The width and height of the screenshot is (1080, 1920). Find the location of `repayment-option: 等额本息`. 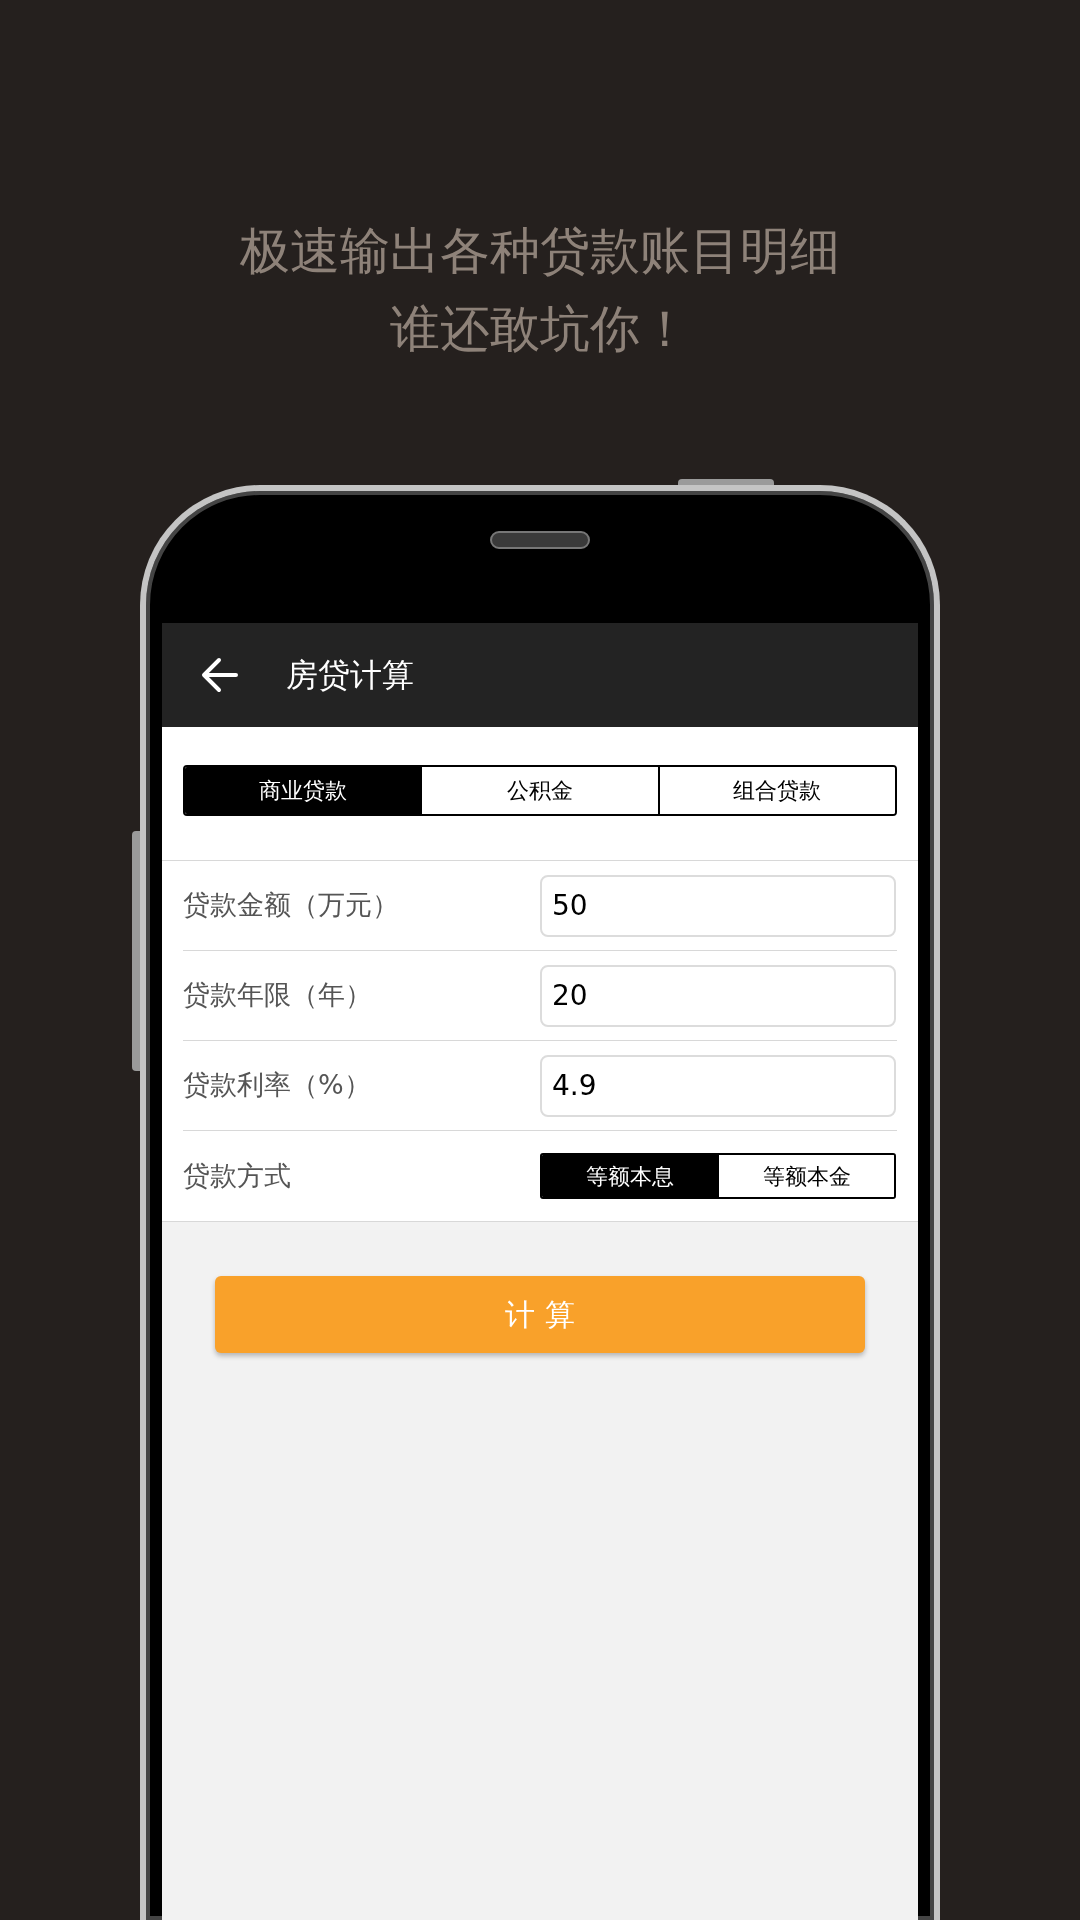

repayment-option: 等额本息 is located at coordinates (629, 1176).